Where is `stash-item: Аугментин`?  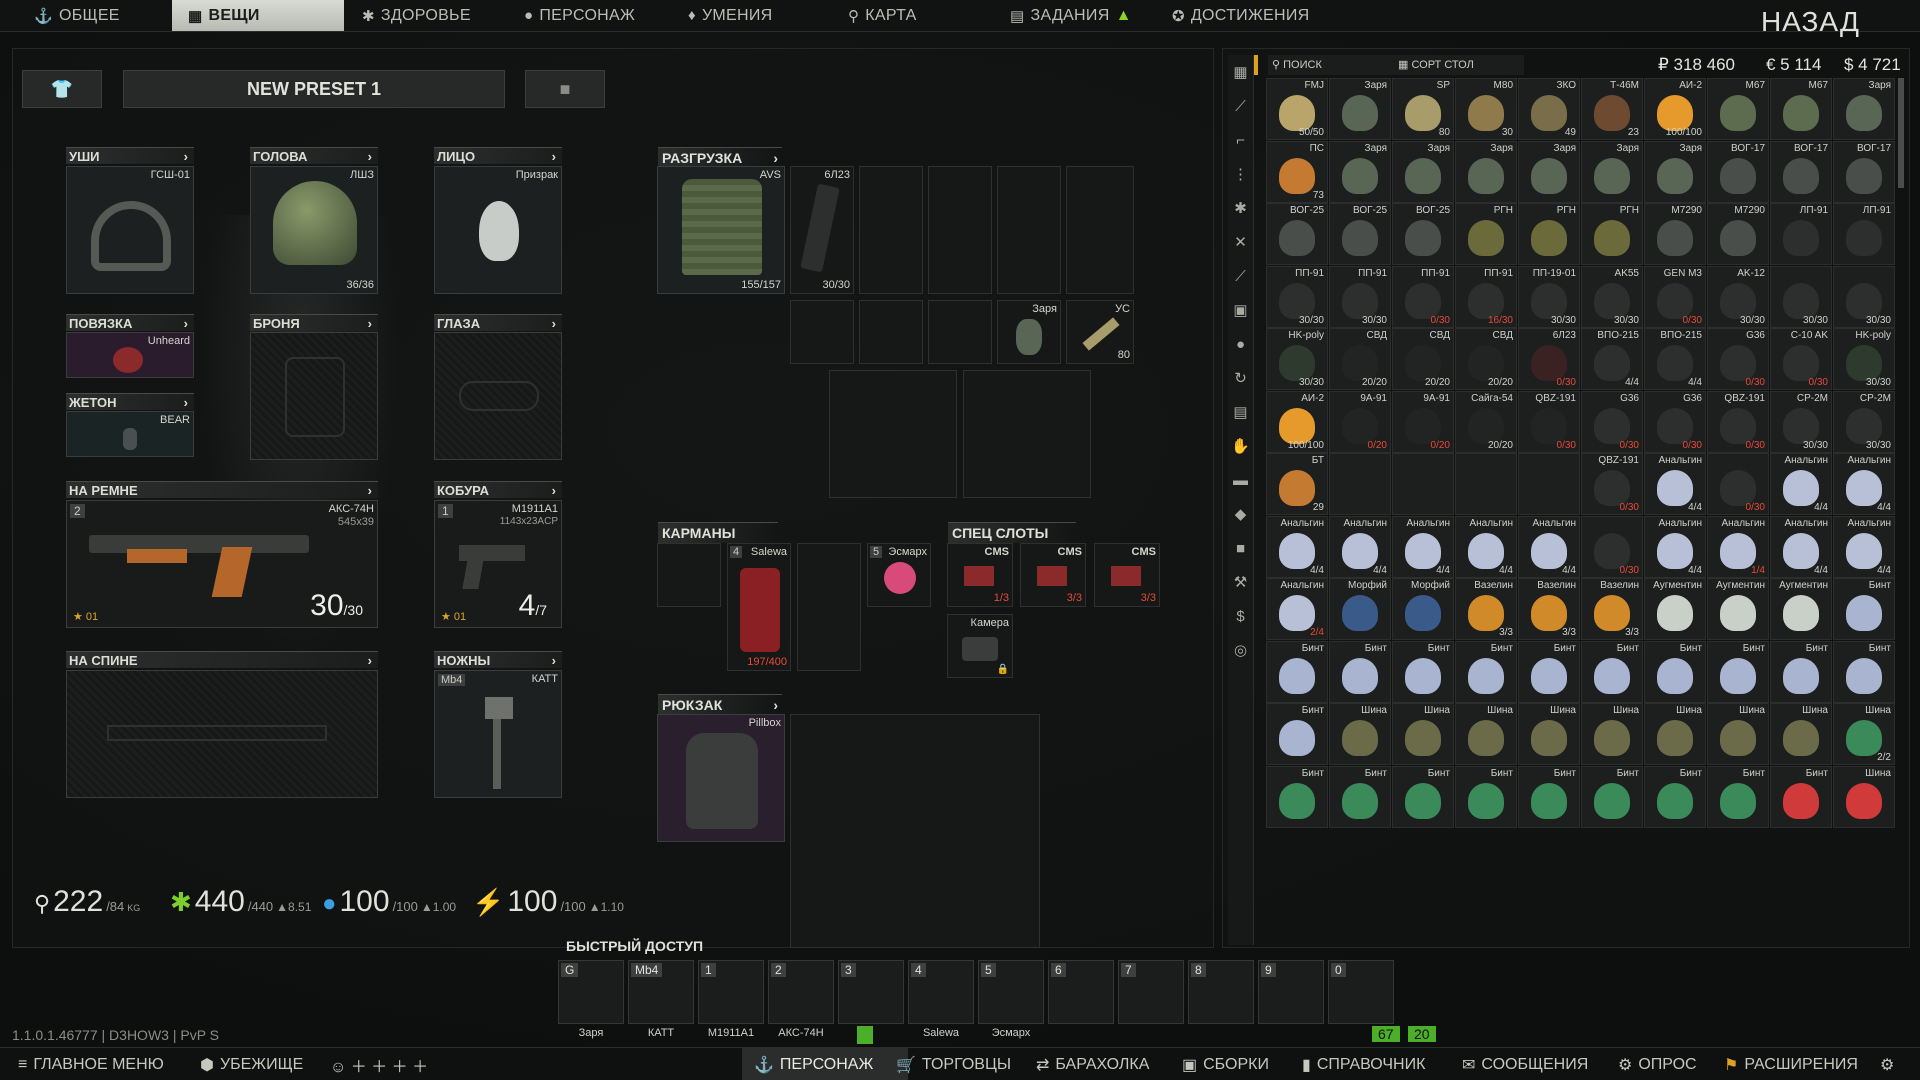 stash-item: Аугментин is located at coordinates (1675, 609).